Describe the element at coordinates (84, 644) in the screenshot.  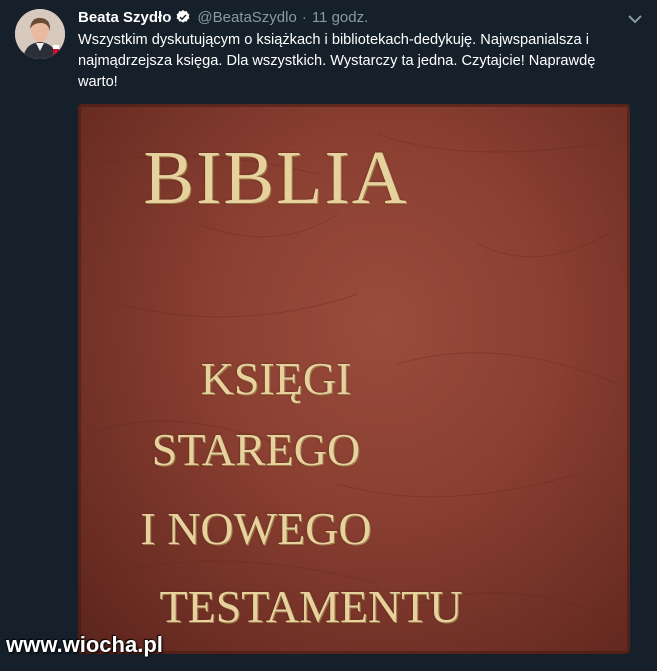
I see `watermark: www.wiocha.pl` at that location.